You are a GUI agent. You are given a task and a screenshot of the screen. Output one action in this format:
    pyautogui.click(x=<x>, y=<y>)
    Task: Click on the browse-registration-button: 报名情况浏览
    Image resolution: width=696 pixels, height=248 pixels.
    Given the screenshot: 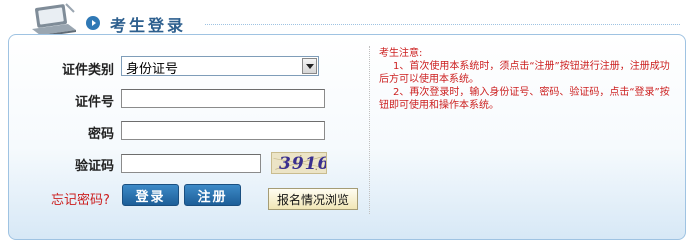 What is the action you would take?
    pyautogui.click(x=313, y=199)
    